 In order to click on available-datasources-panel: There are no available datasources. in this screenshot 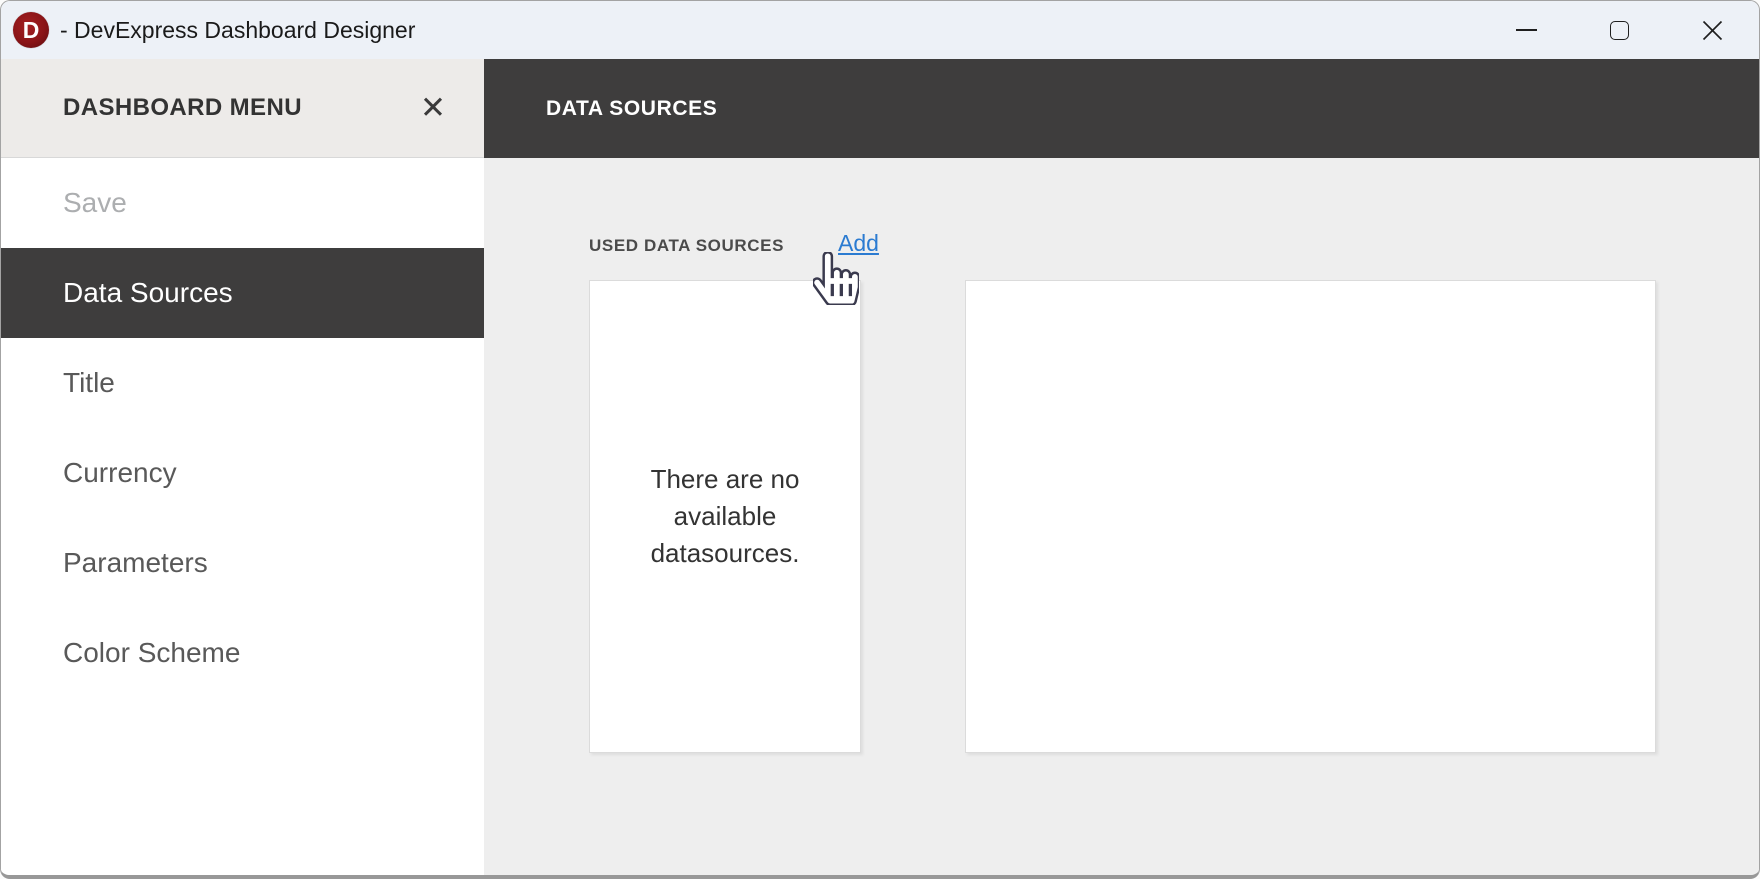, I will do `click(725, 516)`.